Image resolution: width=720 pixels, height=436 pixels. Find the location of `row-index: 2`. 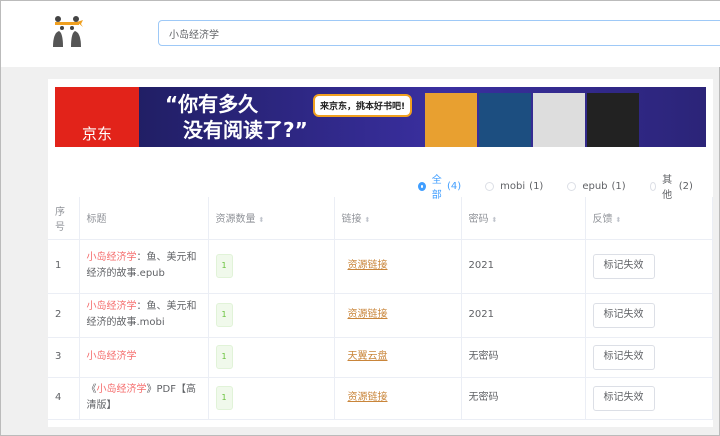

row-index: 2 is located at coordinates (64, 315).